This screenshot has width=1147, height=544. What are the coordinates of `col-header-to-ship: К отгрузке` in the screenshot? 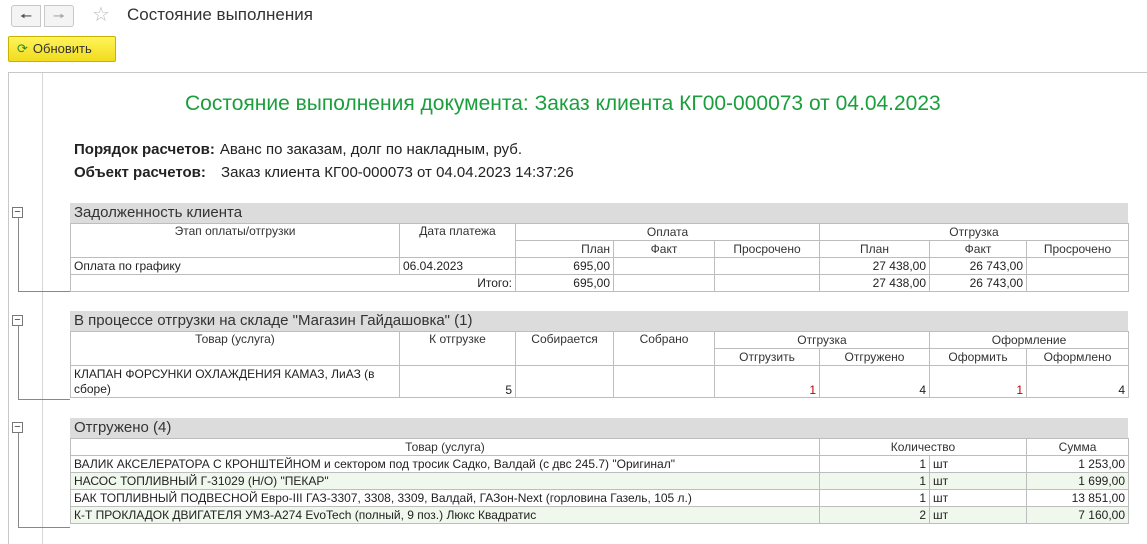 It's located at (457, 348).